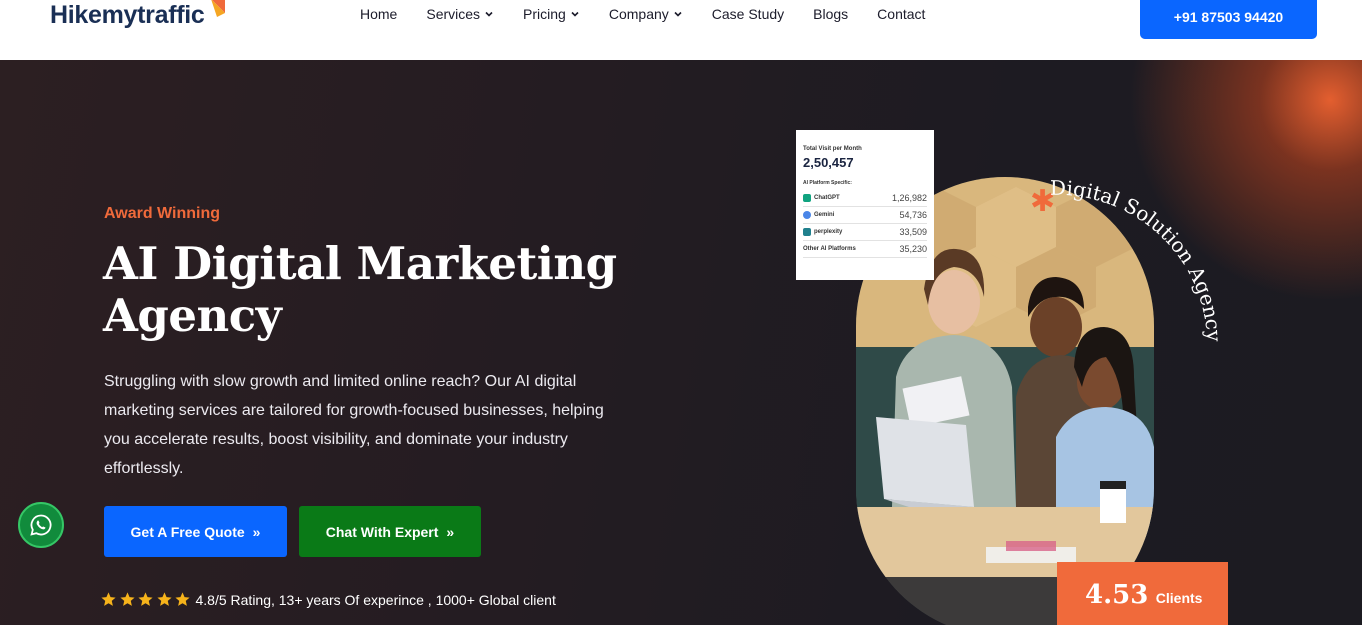  I want to click on get-free-quote-button: Get A Free Quote », so click(195, 531).